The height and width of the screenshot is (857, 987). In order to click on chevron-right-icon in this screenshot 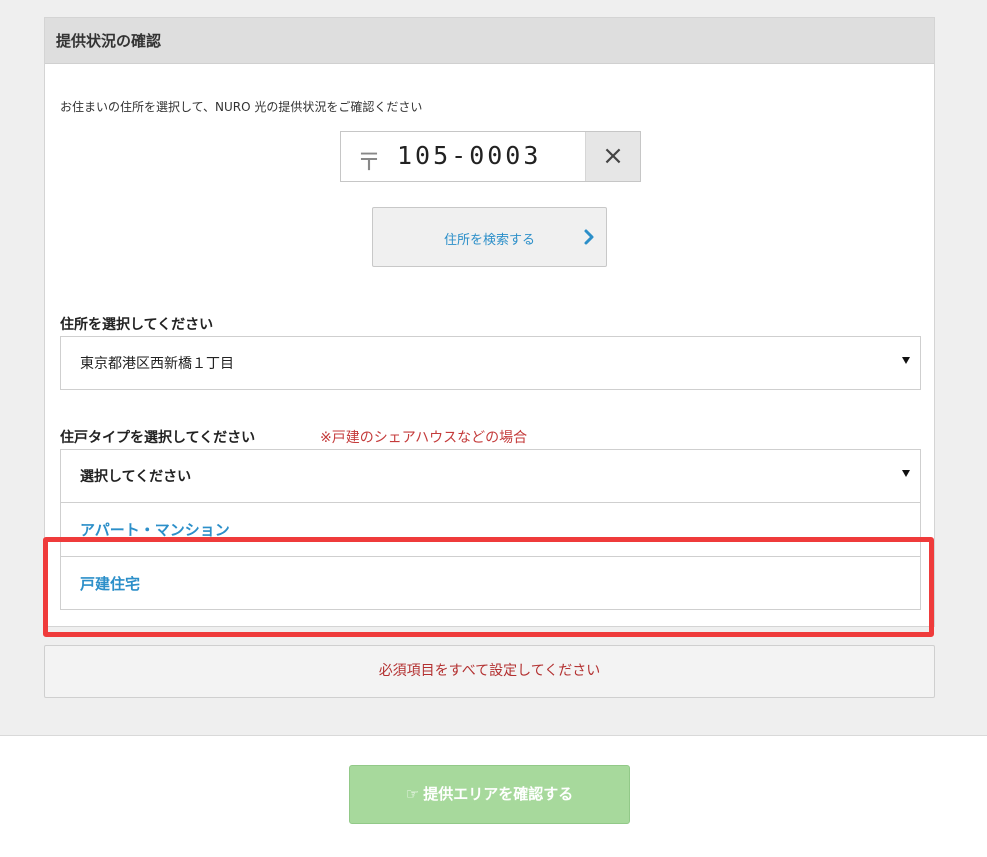, I will do `click(589, 237)`.